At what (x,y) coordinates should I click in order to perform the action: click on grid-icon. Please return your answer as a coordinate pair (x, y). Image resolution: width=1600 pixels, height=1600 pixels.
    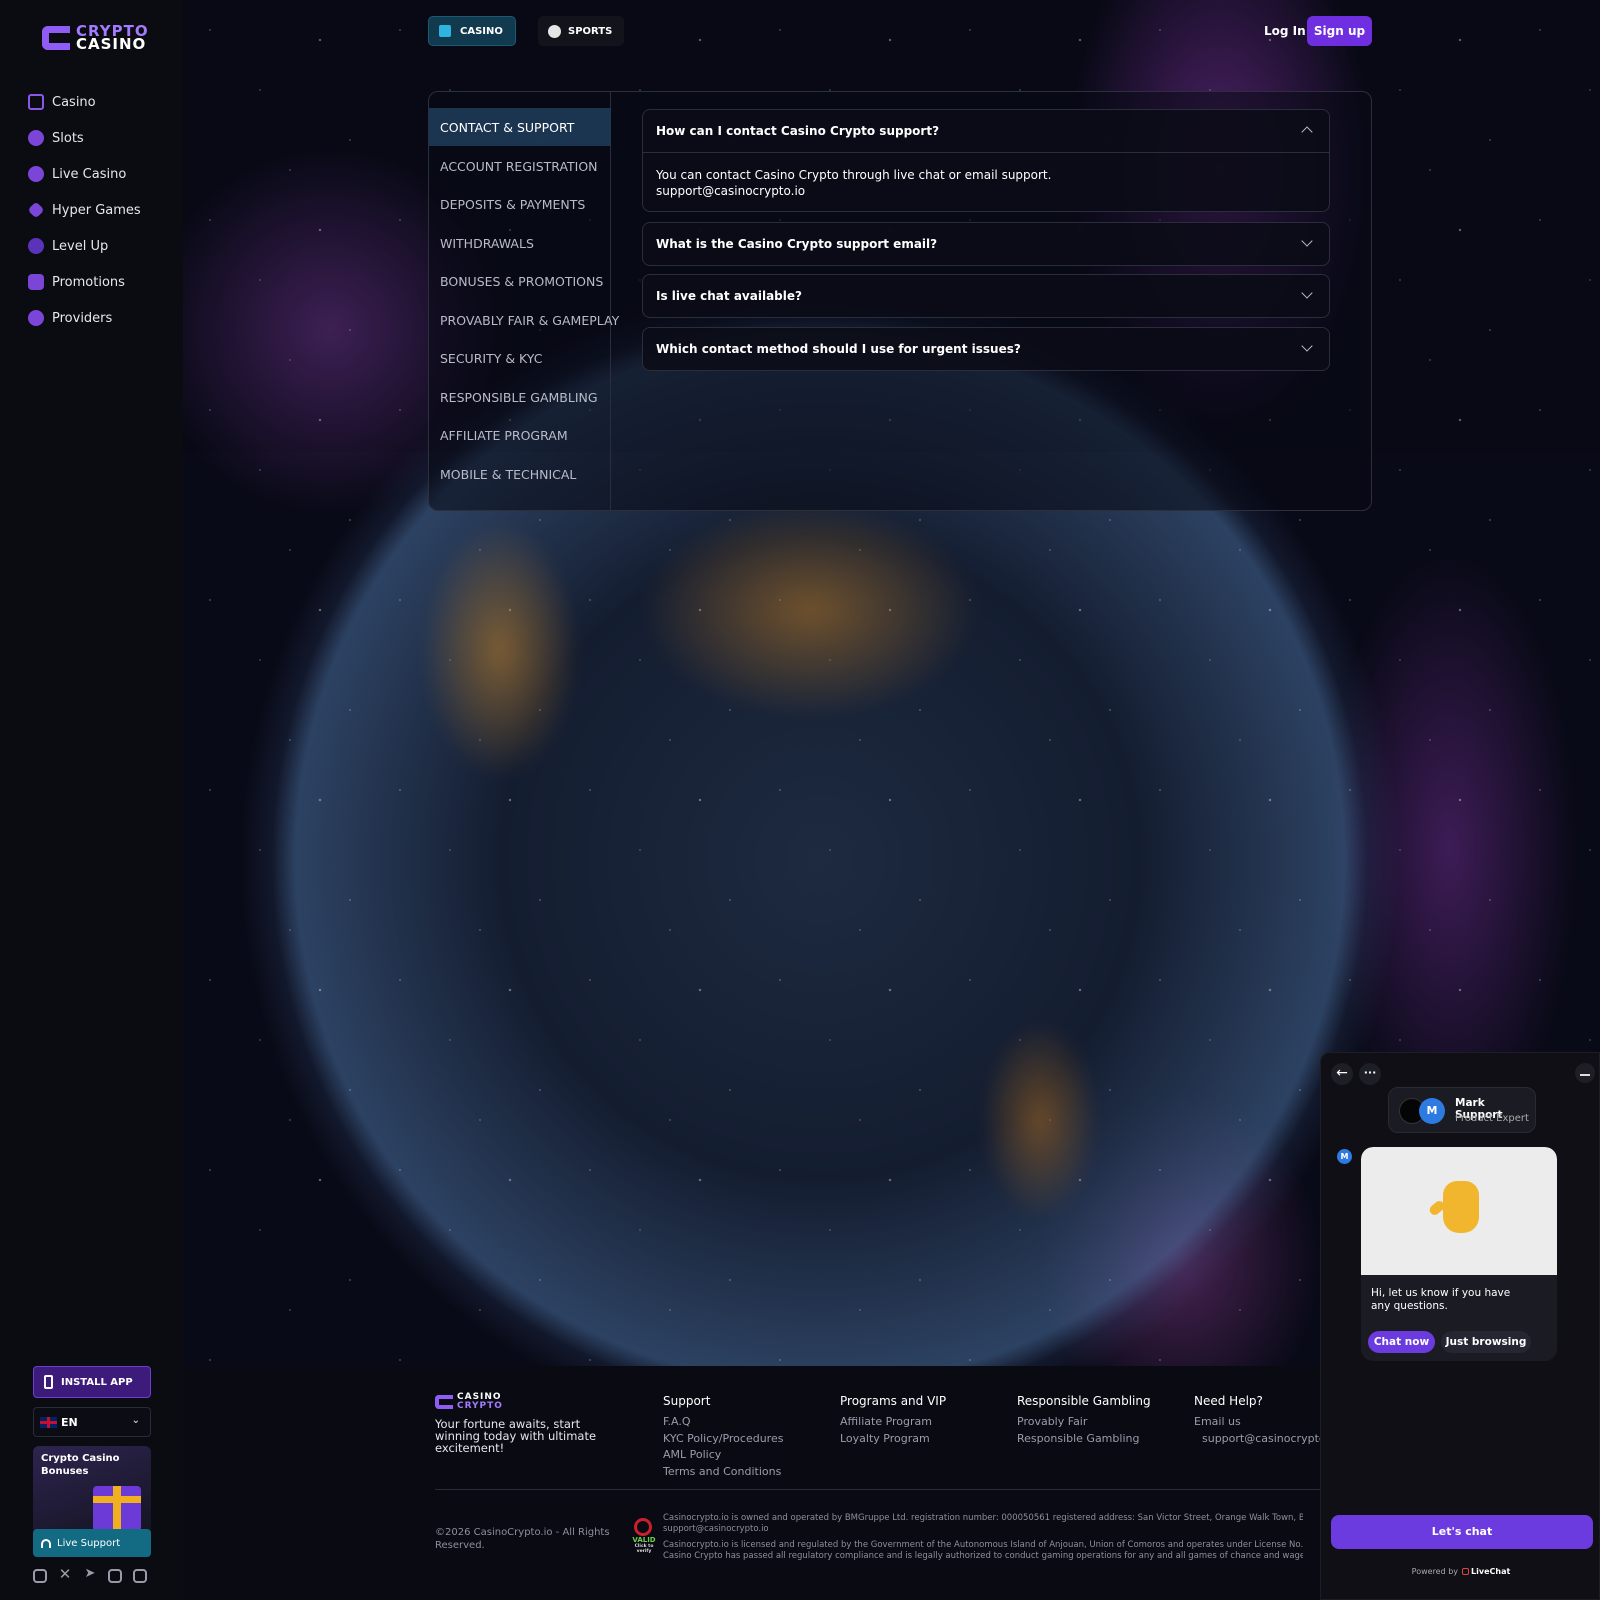
    Looking at the image, I should click on (36, 102).